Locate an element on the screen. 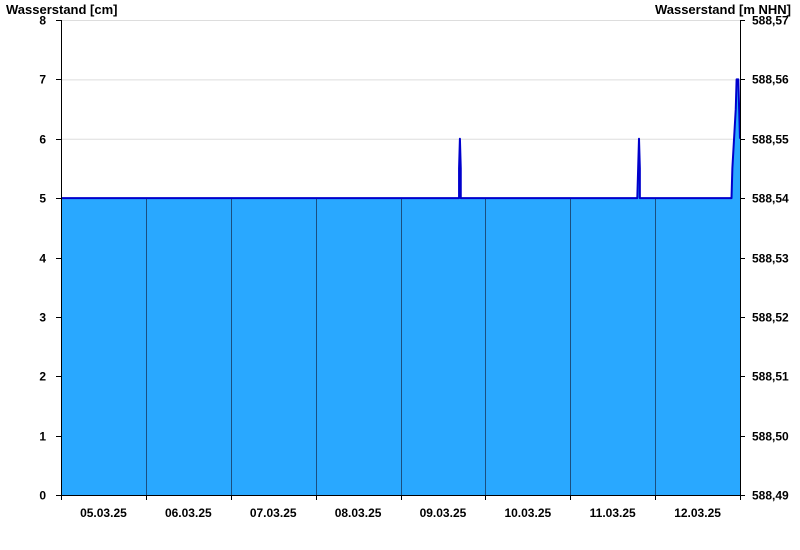  right-y-tick-label: 588,56 is located at coordinates (770, 80).